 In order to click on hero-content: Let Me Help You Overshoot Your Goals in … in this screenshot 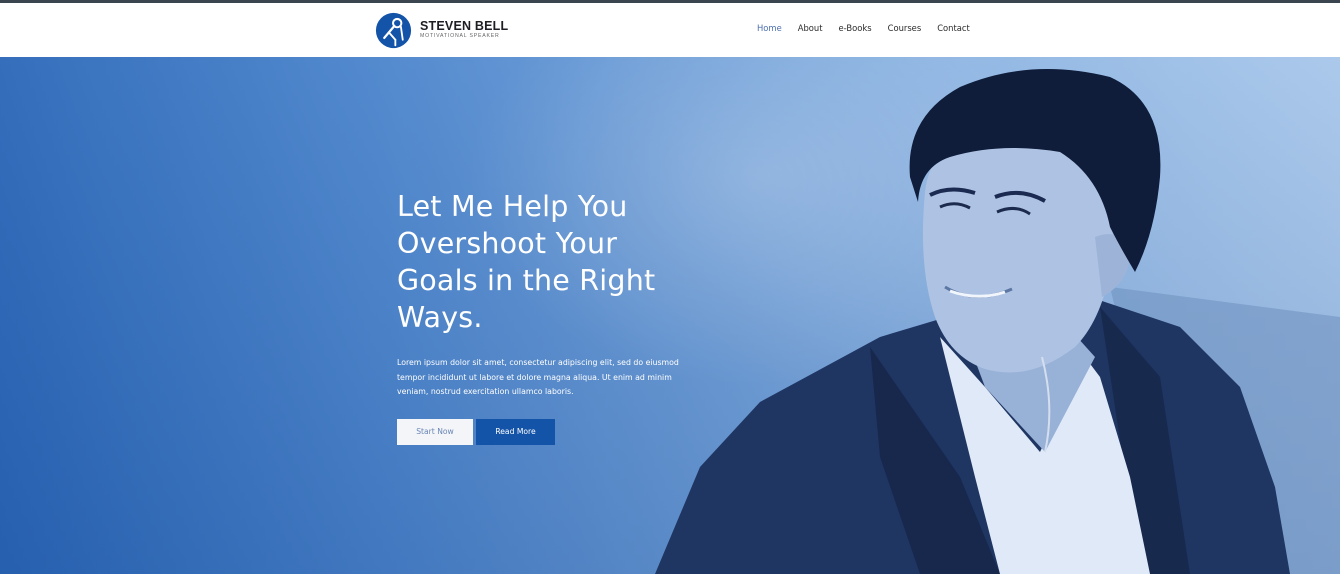, I will do `click(557, 316)`.